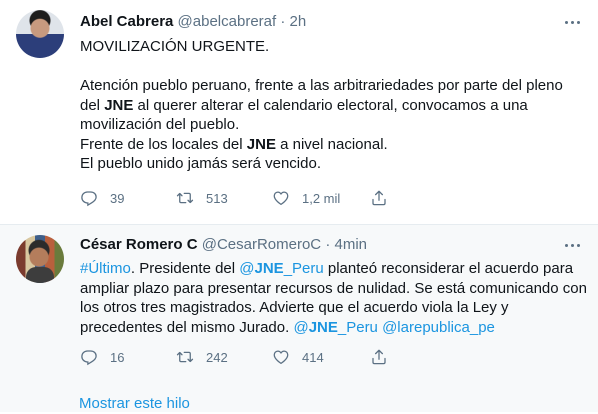 The height and width of the screenshot is (414, 598). What do you see at coordinates (350, 244) in the screenshot?
I see `tweet-time: 4min` at bounding box center [350, 244].